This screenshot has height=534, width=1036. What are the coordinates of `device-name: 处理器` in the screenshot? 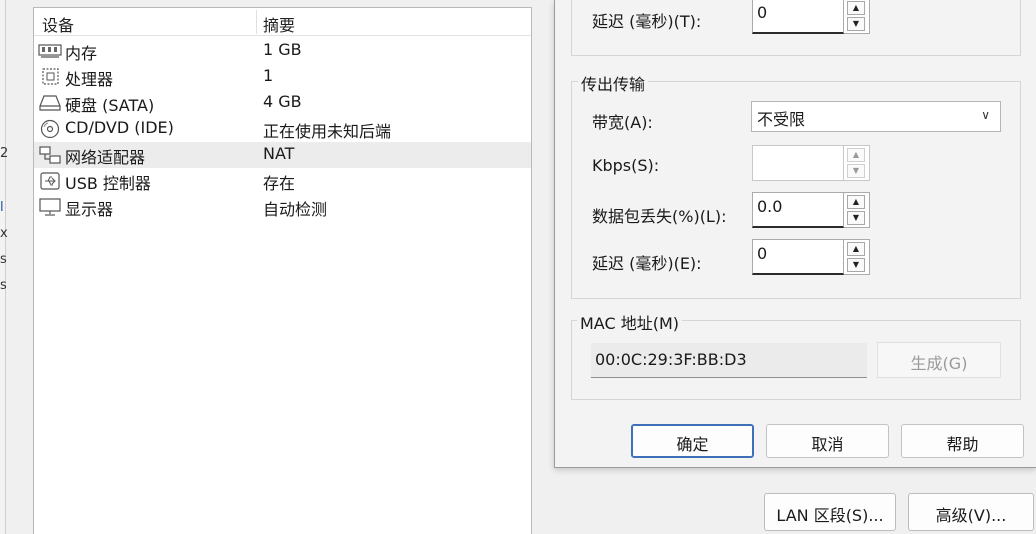 It's located at (89, 79).